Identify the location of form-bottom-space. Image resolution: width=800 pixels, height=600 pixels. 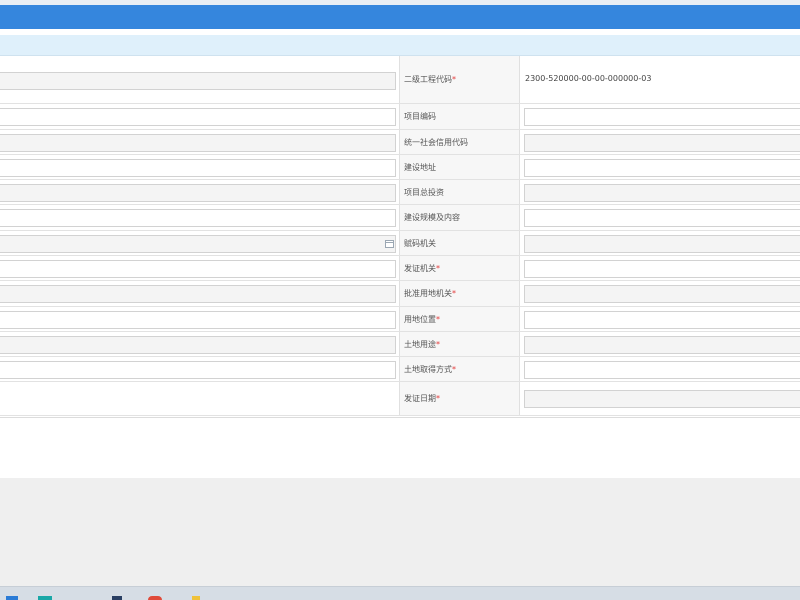
(400, 448).